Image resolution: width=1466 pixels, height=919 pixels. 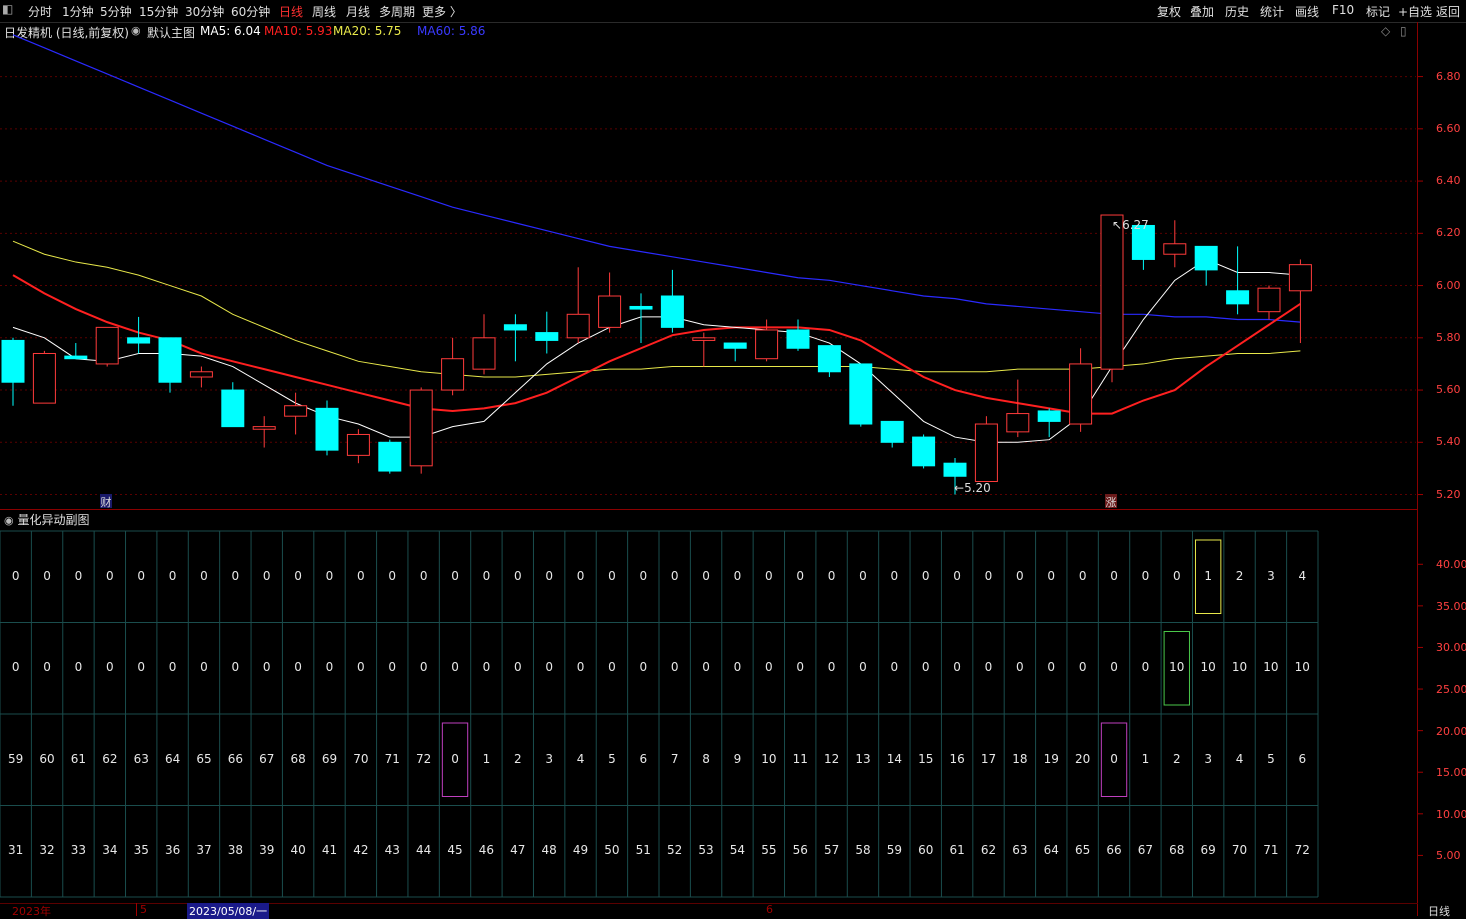 I want to click on sub-chart-cell: 59, so click(x=16, y=758).